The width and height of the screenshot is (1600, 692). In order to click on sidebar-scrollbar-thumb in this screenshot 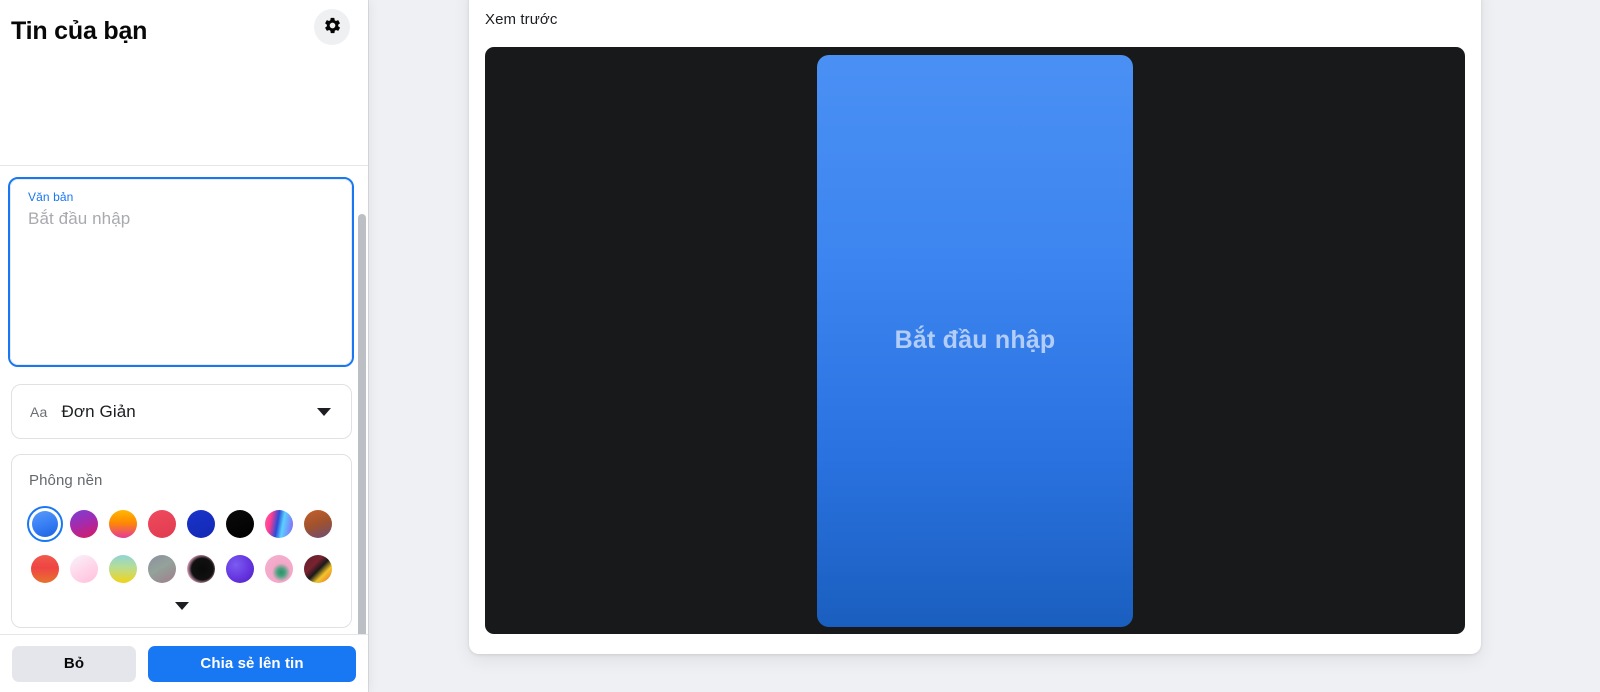, I will do `click(362, 424)`.